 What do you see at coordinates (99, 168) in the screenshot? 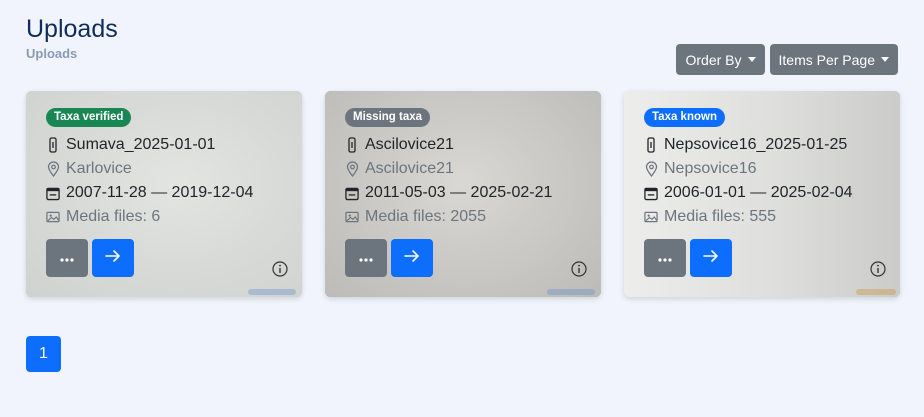
I see `upload-location: Karlovice` at bounding box center [99, 168].